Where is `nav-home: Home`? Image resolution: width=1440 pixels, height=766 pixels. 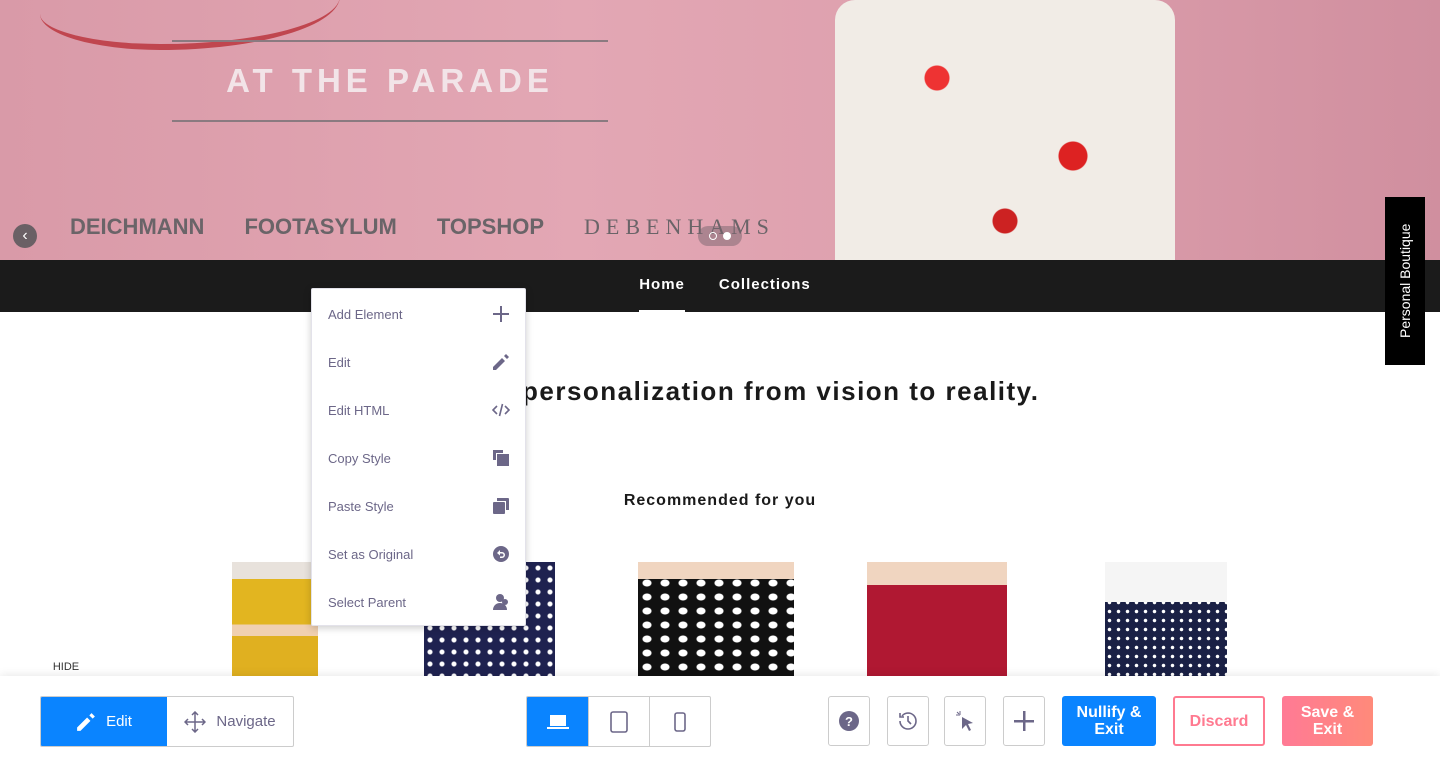 nav-home: Home is located at coordinates (662, 286).